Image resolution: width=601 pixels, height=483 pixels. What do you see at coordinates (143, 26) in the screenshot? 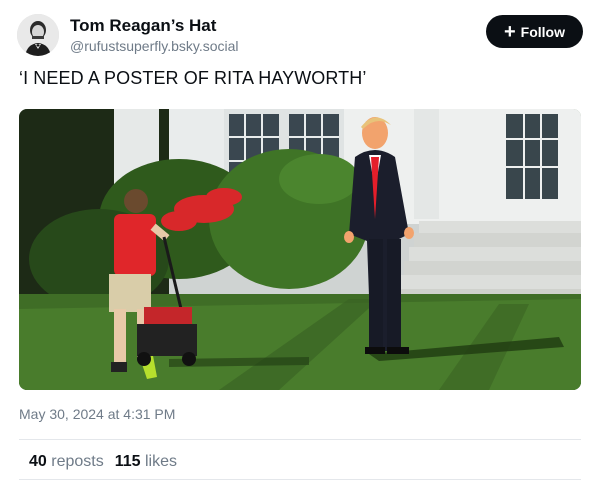
I see `author-display-name: Tom Reagan’s Hat` at bounding box center [143, 26].